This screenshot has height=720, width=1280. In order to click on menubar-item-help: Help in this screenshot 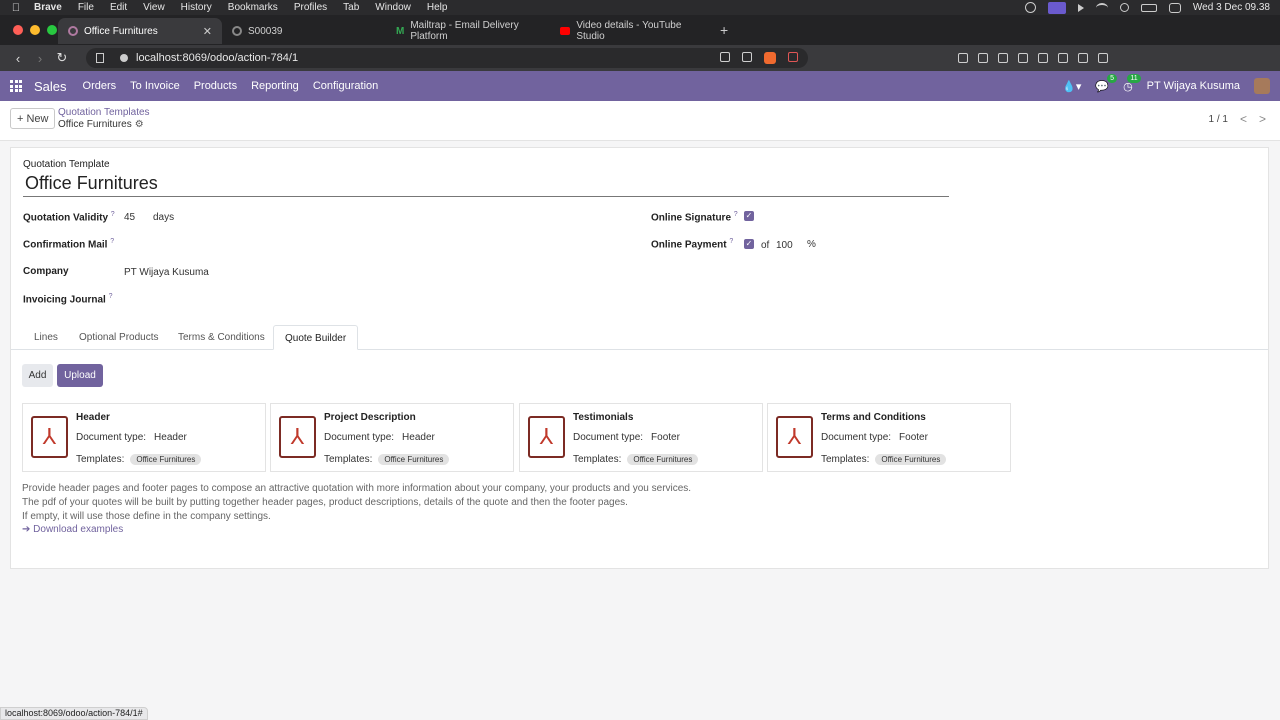, I will do `click(437, 7)`.